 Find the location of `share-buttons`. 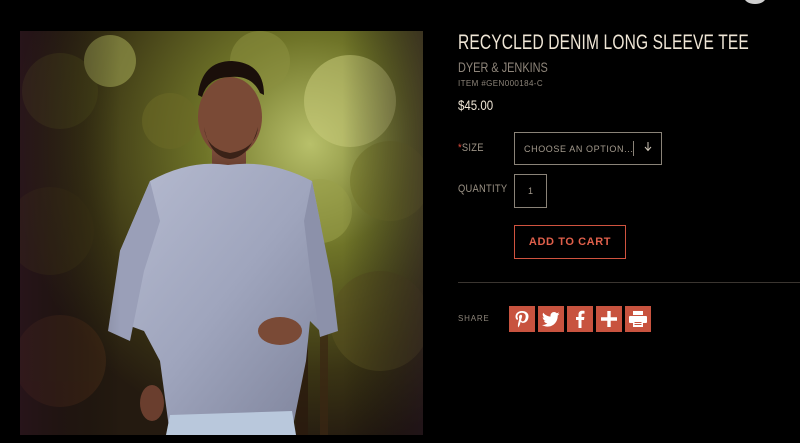

share-buttons is located at coordinates (580, 319).